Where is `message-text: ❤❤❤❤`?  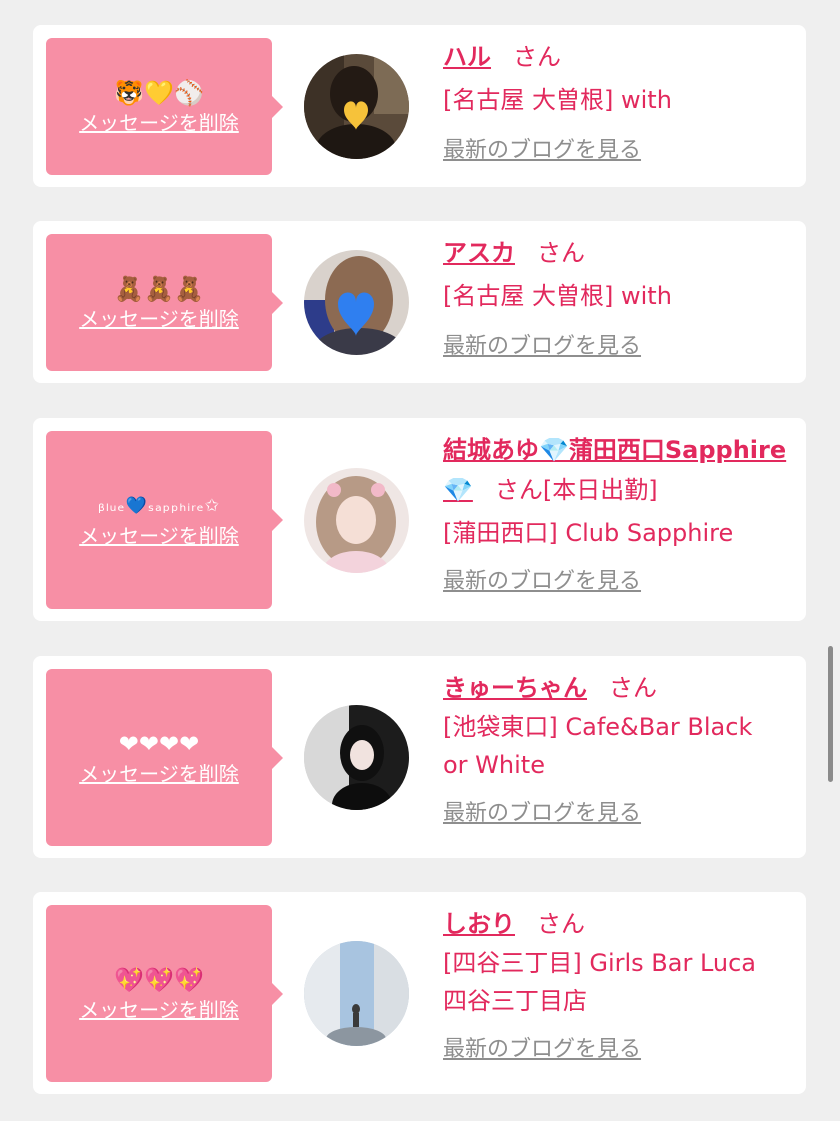
message-text: ❤❤❤❤ is located at coordinates (159, 743).